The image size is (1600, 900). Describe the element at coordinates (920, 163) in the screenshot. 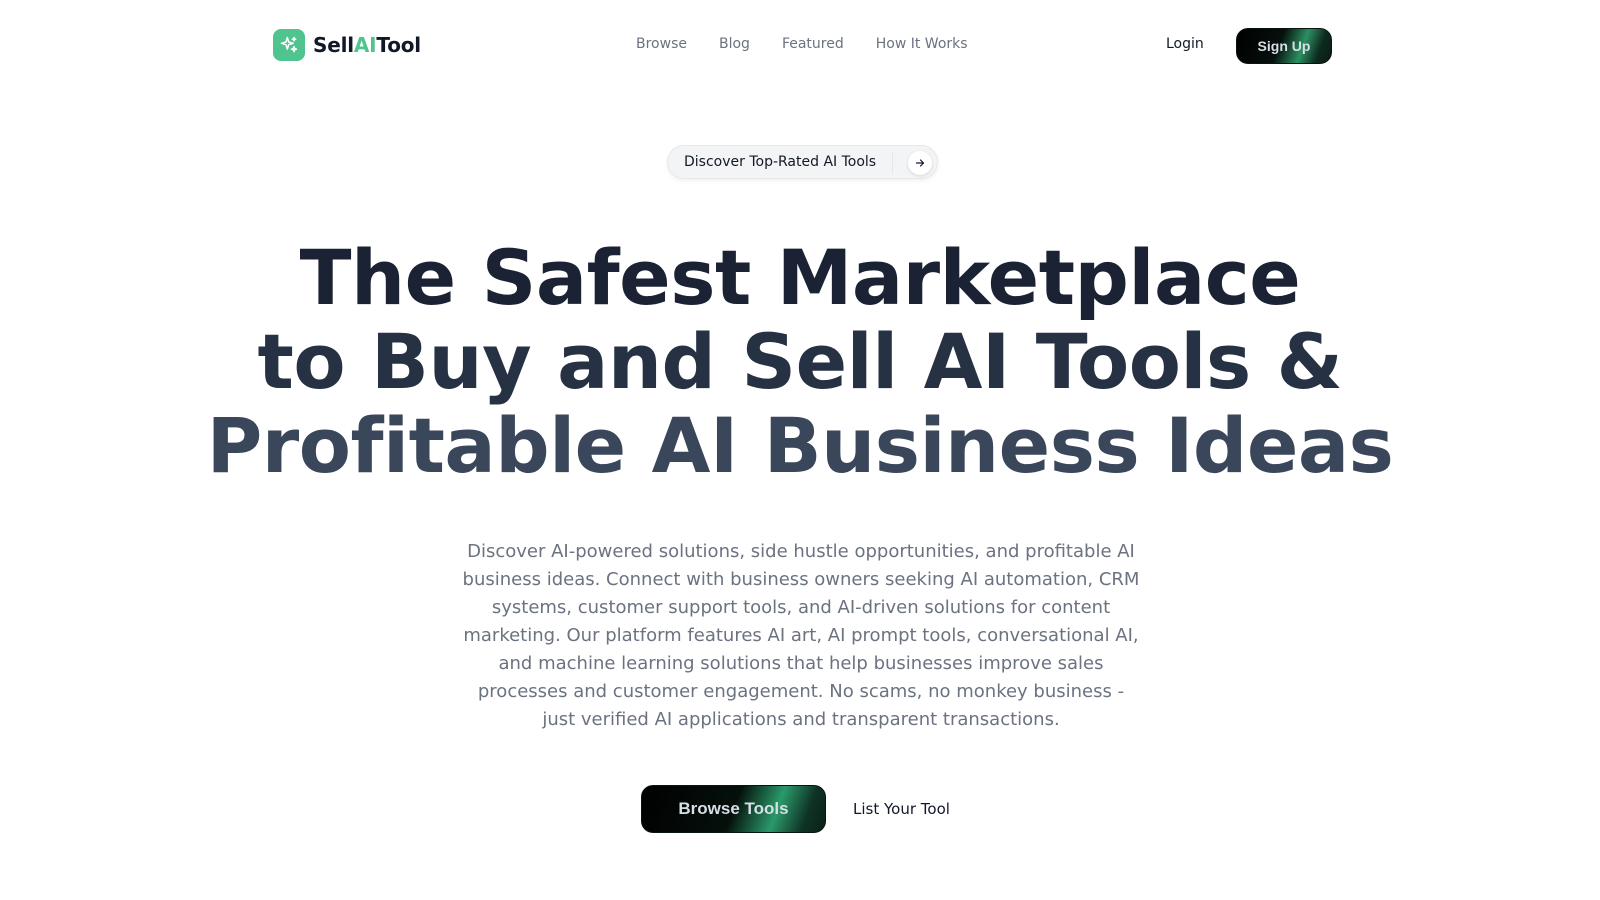

I see `arrow-right-icon` at that location.